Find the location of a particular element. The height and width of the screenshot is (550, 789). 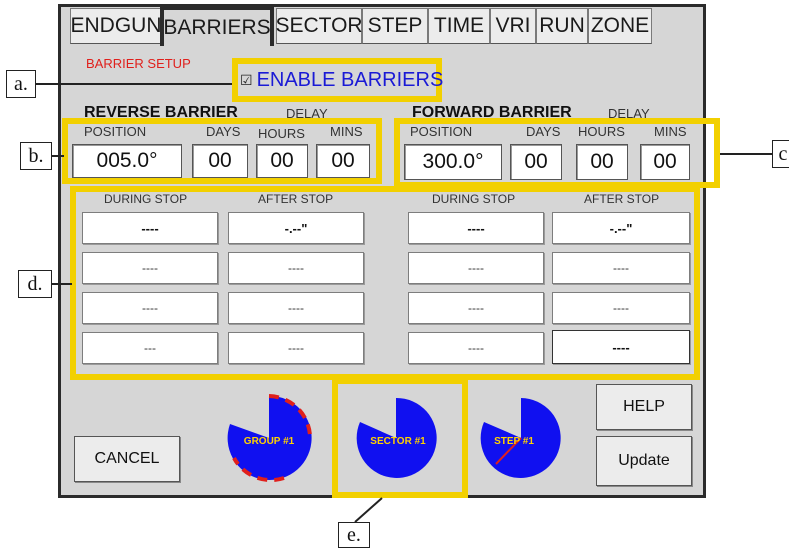

reverse-position-label: POSITION is located at coordinates (115, 131).